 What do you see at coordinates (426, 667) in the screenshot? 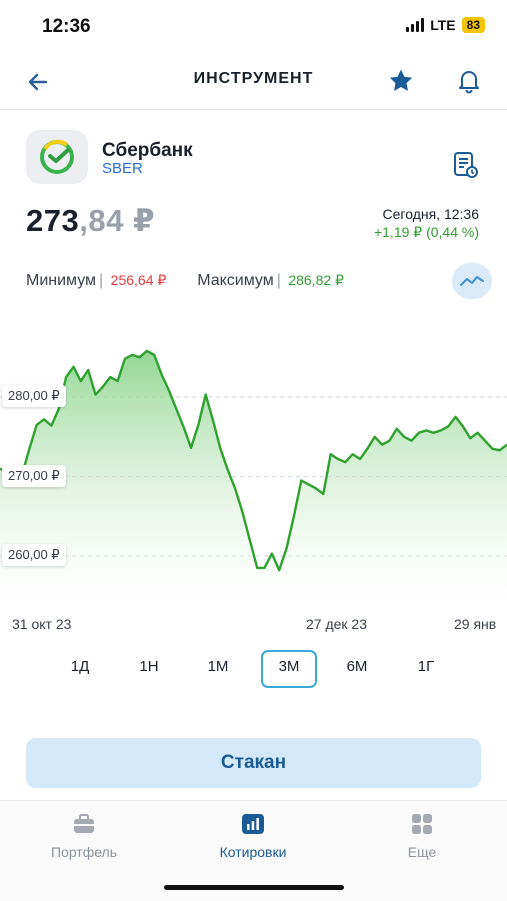
I see `period-1y: 1Г` at bounding box center [426, 667].